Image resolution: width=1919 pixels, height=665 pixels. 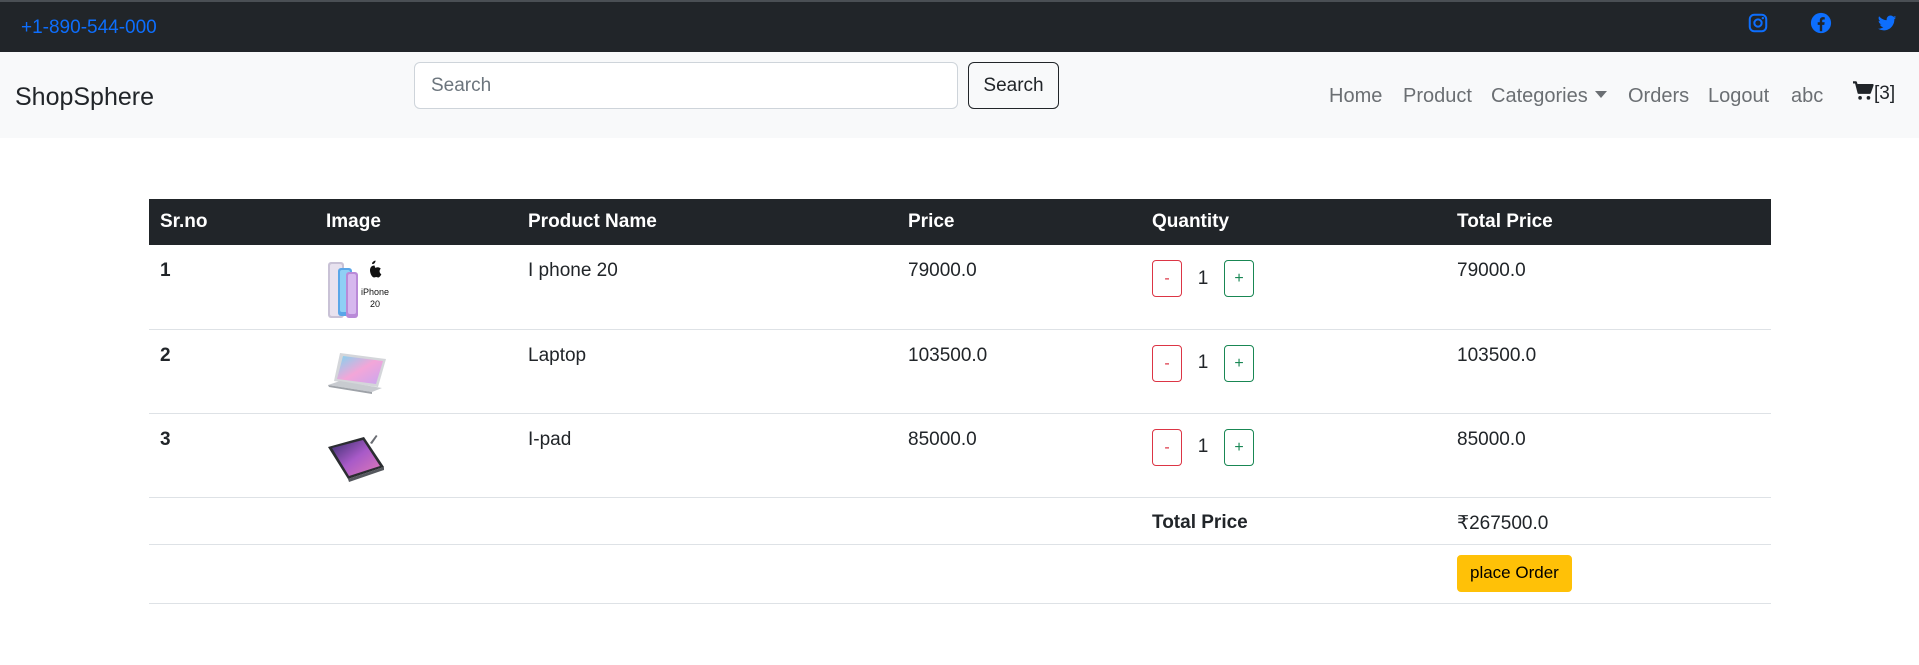 What do you see at coordinates (375, 292) in the screenshot?
I see `svg-text: iPhone` at bounding box center [375, 292].